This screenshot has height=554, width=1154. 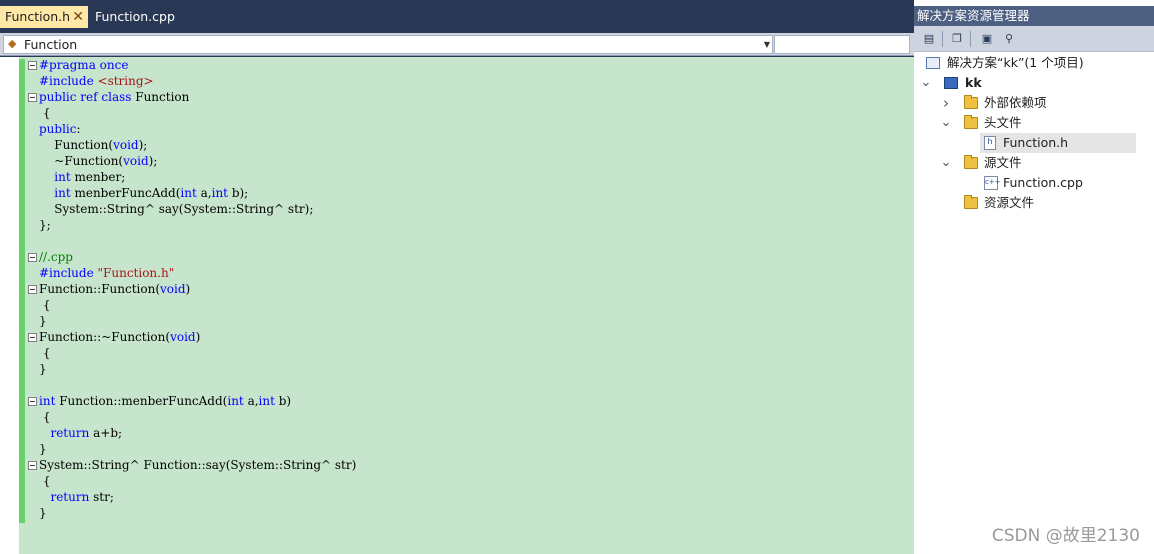 I want to click on tab-label: Function.cpp, so click(x=135, y=16).